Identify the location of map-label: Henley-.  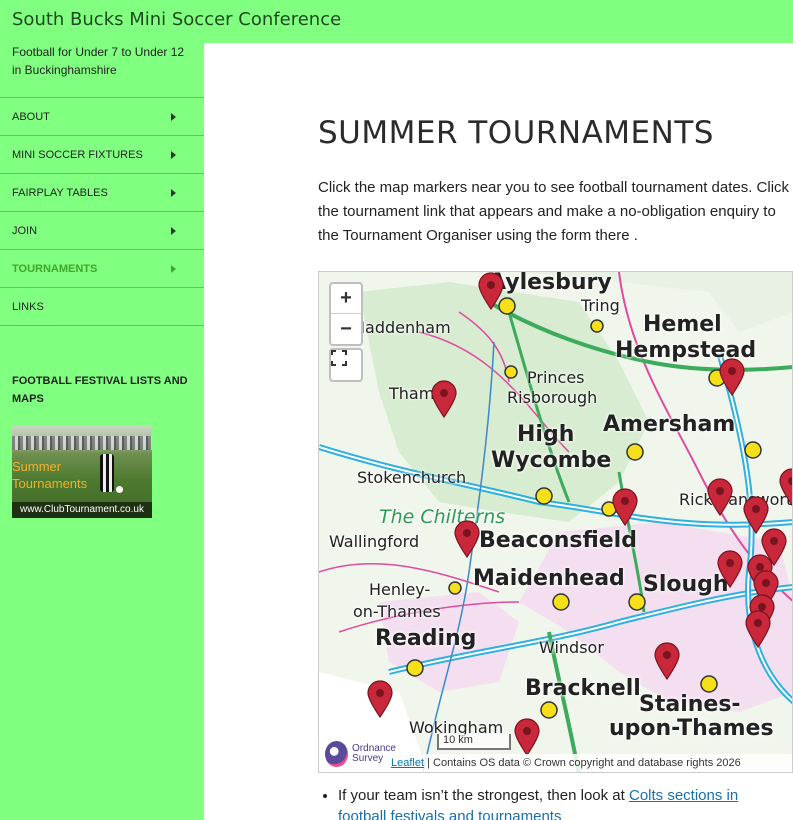
(400, 589).